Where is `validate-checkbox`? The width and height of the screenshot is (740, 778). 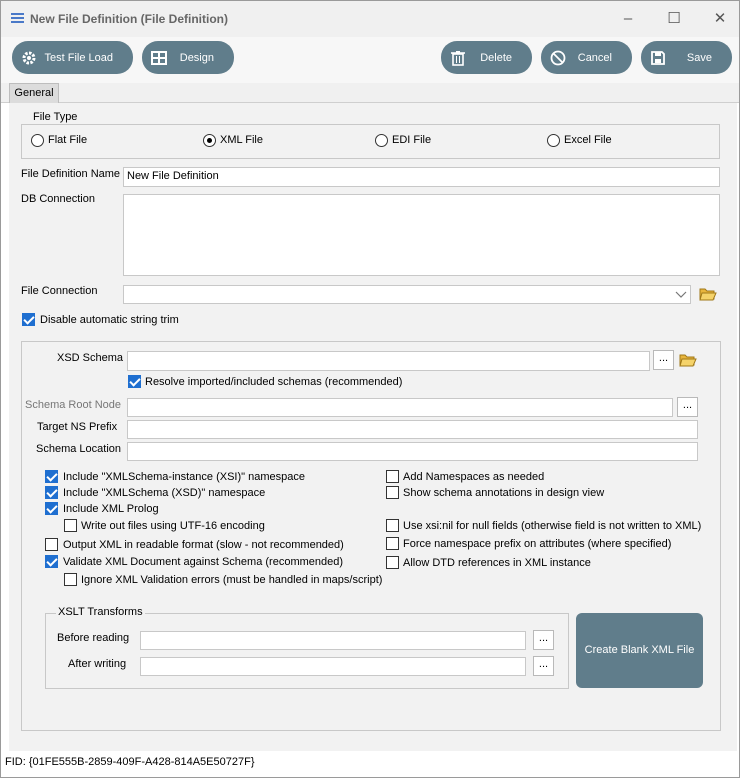 validate-checkbox is located at coordinates (51, 561).